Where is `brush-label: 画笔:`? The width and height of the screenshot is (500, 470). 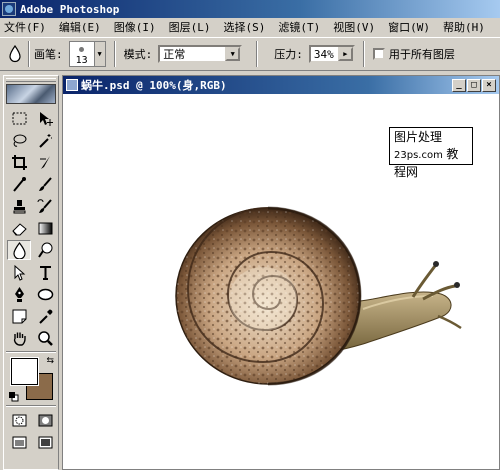
brush-label: 画笔: is located at coordinates (48, 54).